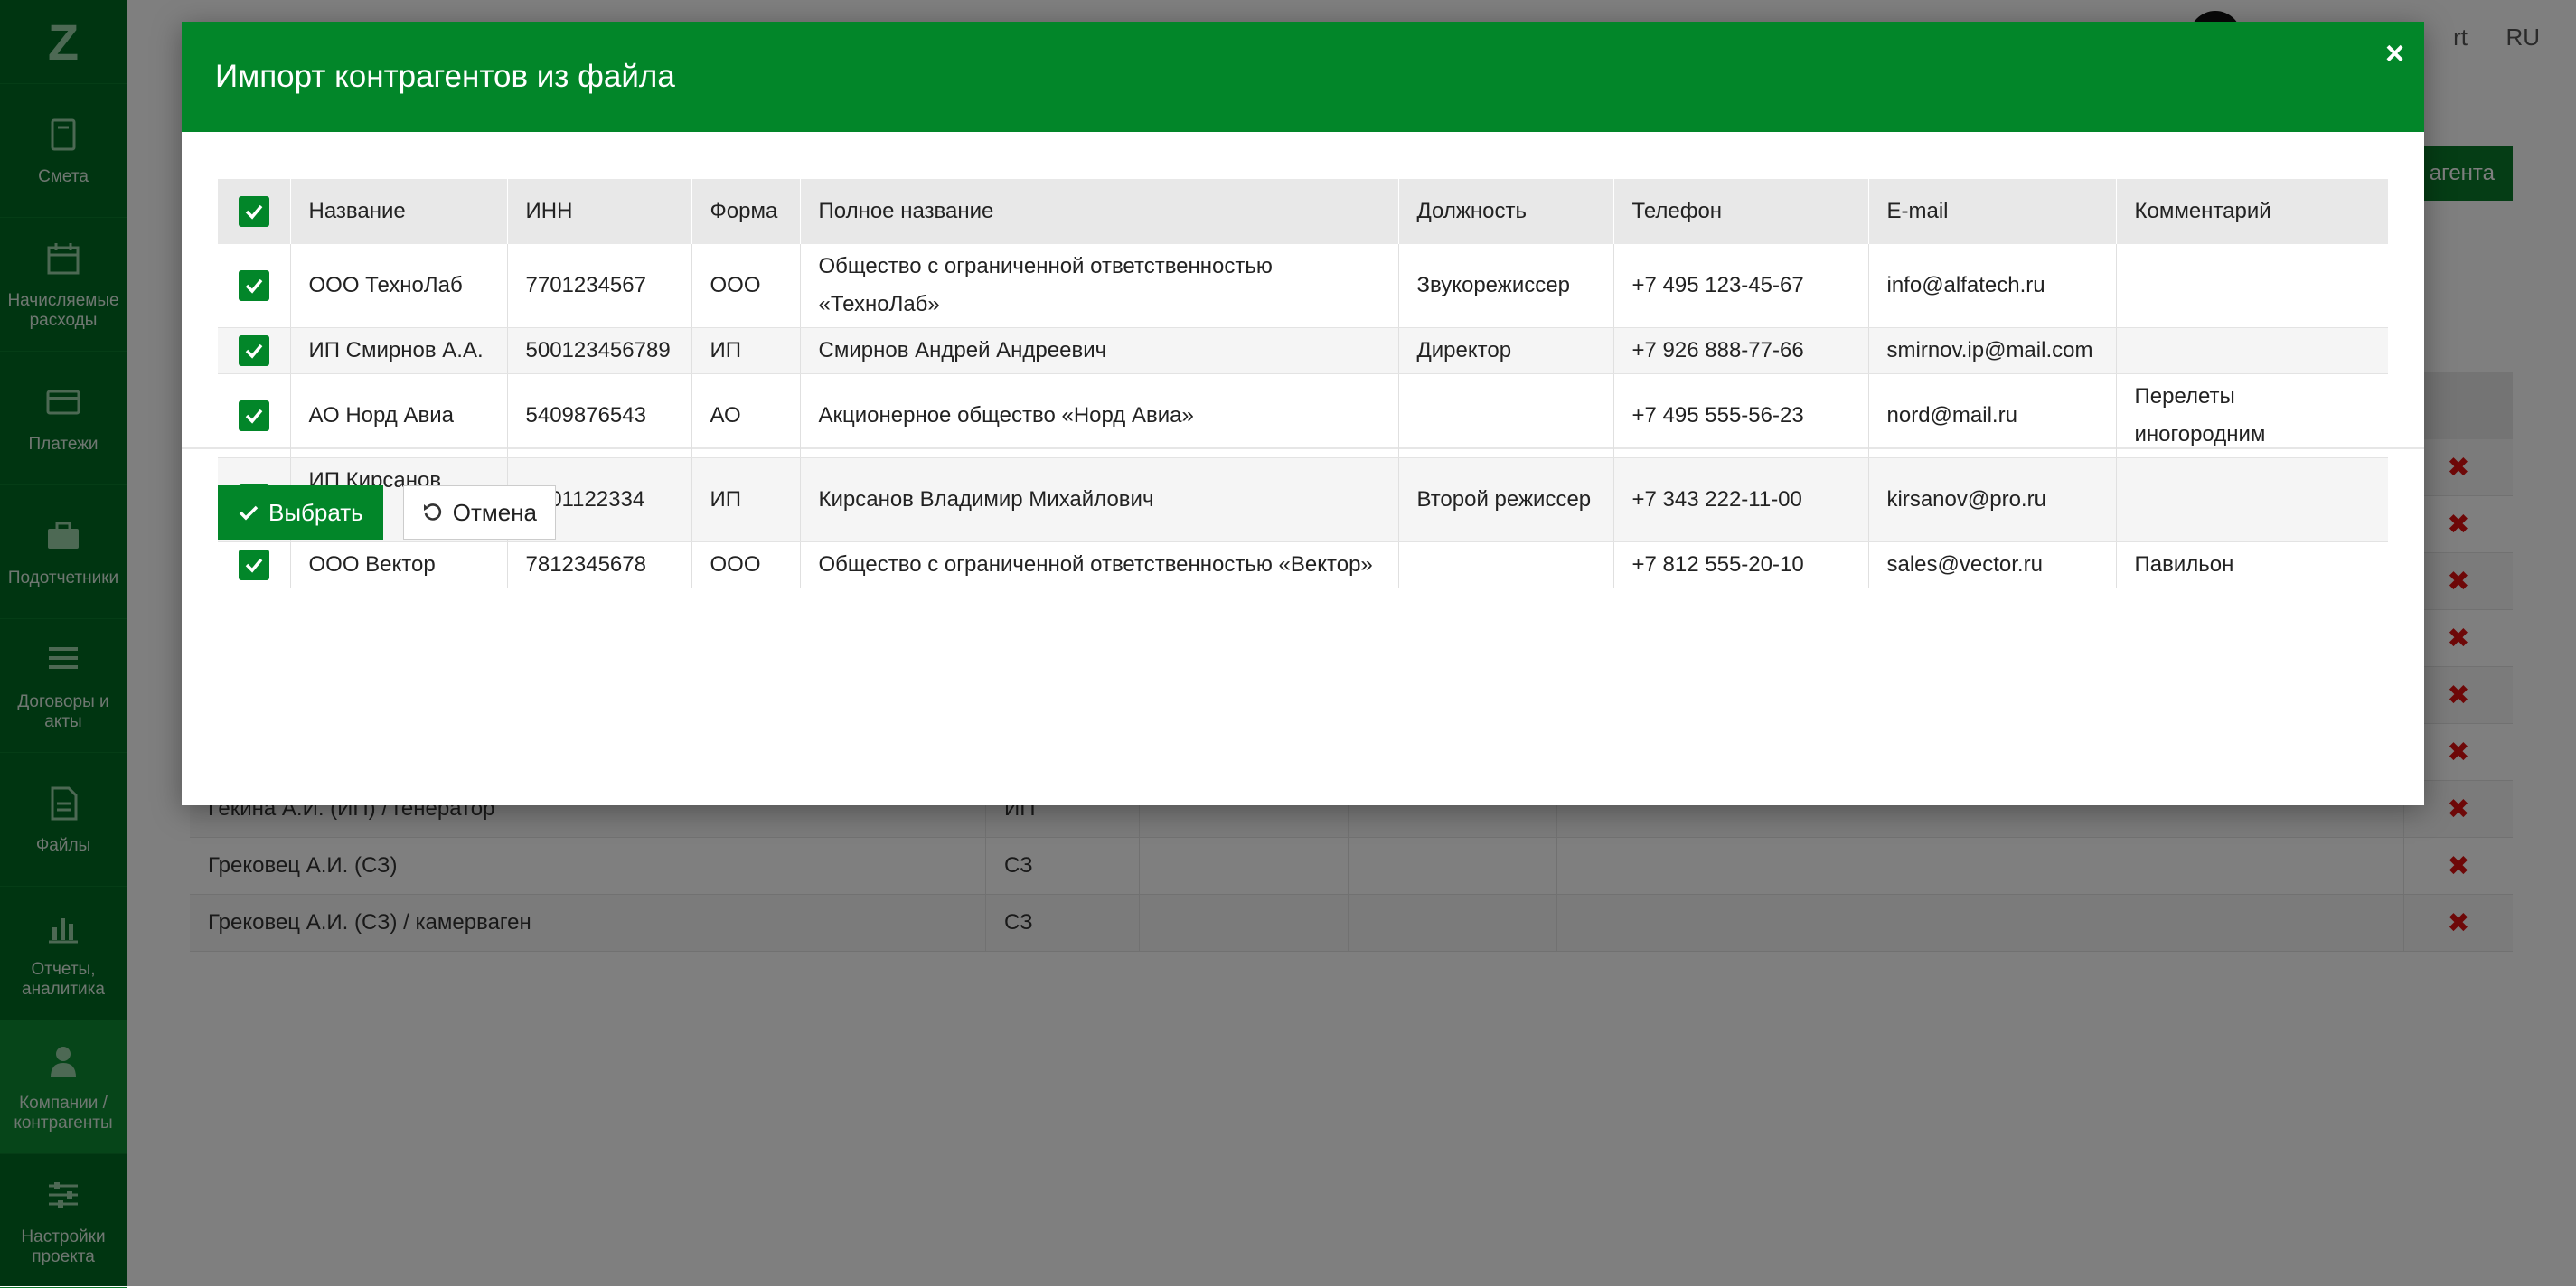 This screenshot has width=2576, height=1288. Describe the element at coordinates (398, 415) in the screenshot. I see `company-name-cell: АО Норд Авиа` at that location.